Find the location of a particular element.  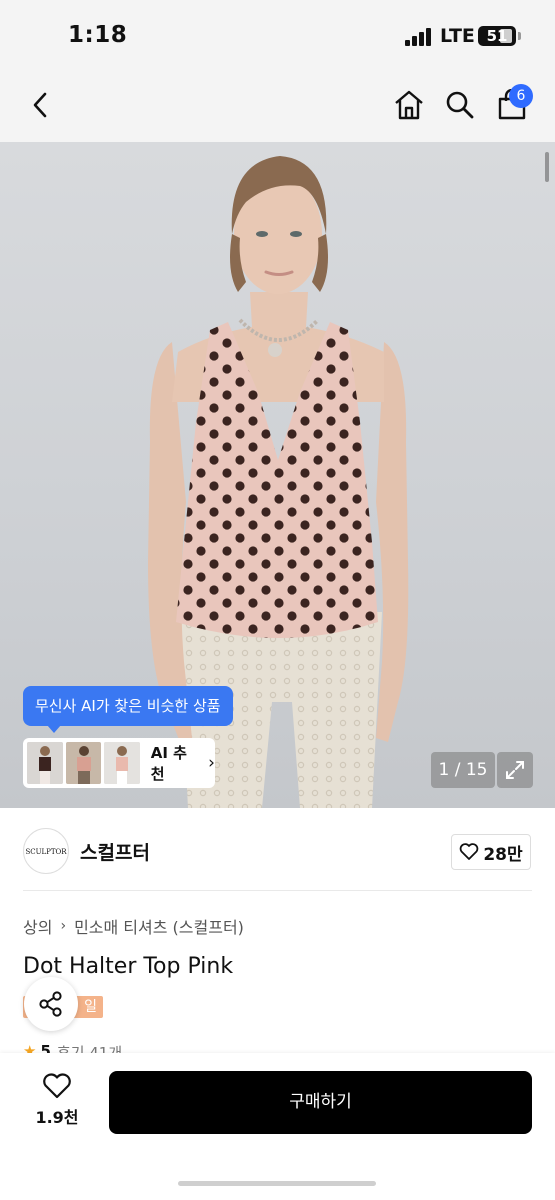

battery-icon: 51 is located at coordinates (497, 36).